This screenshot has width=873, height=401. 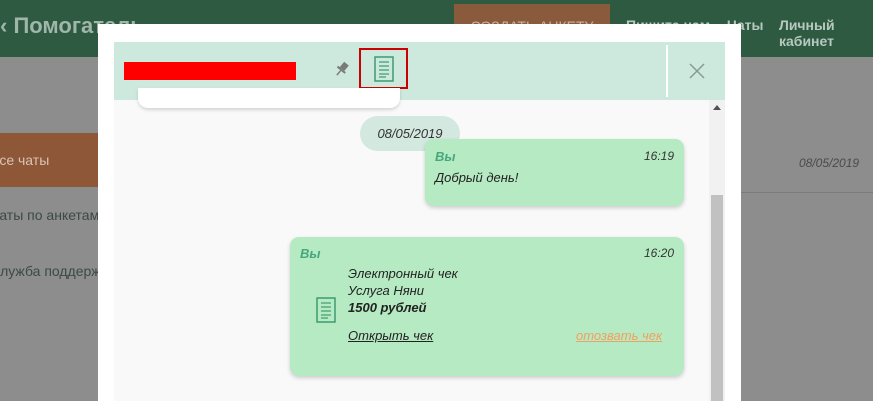 I want to click on revoke-receipt-link: отозвать чек, so click(x=619, y=335).